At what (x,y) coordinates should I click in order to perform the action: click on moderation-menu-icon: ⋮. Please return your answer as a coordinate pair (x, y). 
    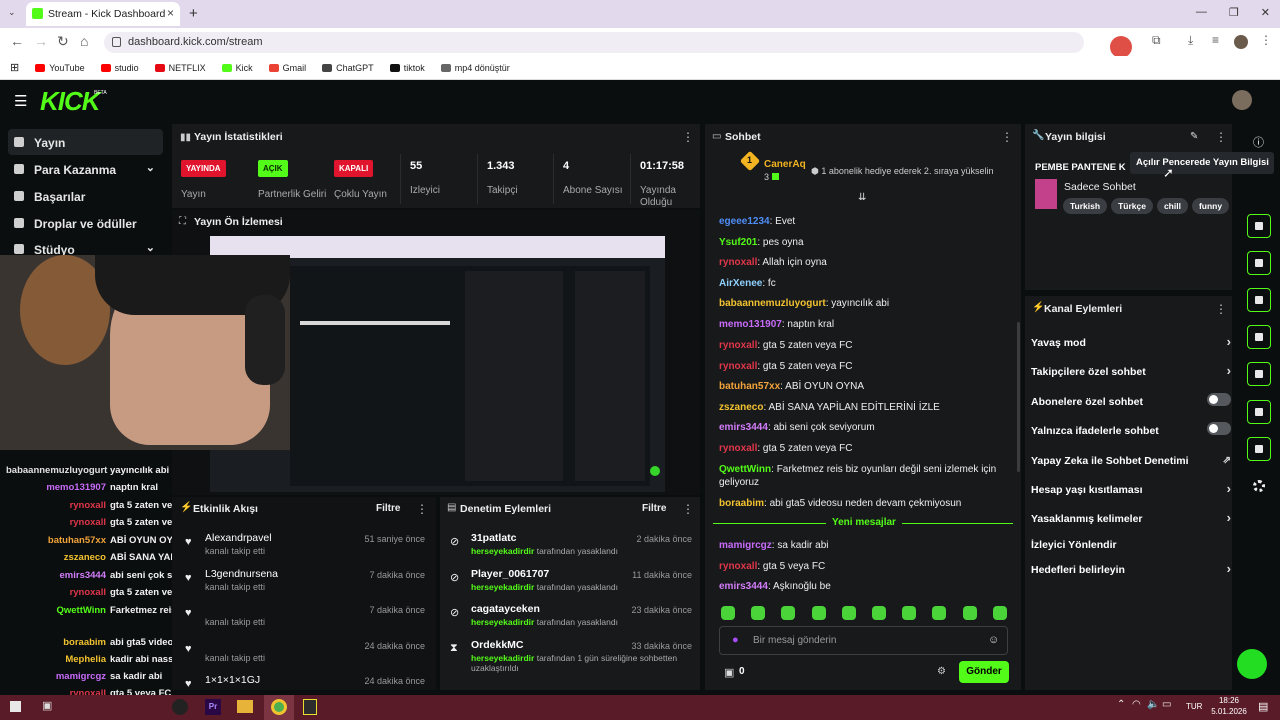
    Looking at the image, I should click on (688, 509).